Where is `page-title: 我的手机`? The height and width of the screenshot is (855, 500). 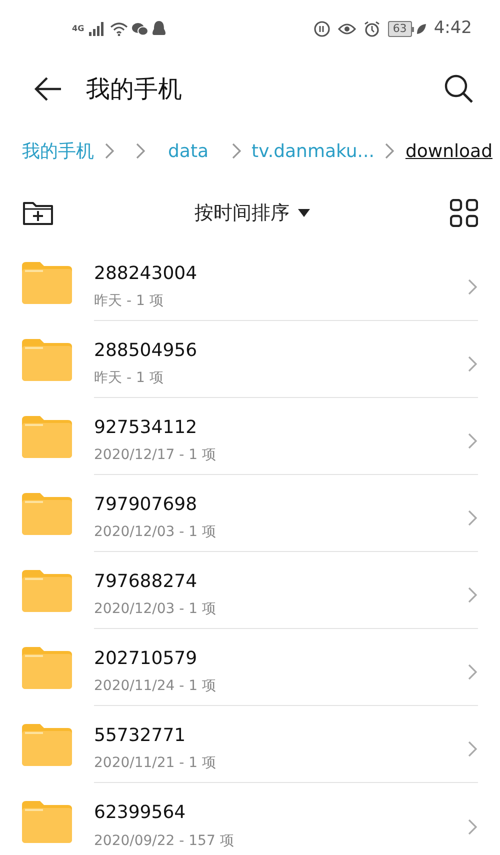 page-title: 我的手机 is located at coordinates (134, 89).